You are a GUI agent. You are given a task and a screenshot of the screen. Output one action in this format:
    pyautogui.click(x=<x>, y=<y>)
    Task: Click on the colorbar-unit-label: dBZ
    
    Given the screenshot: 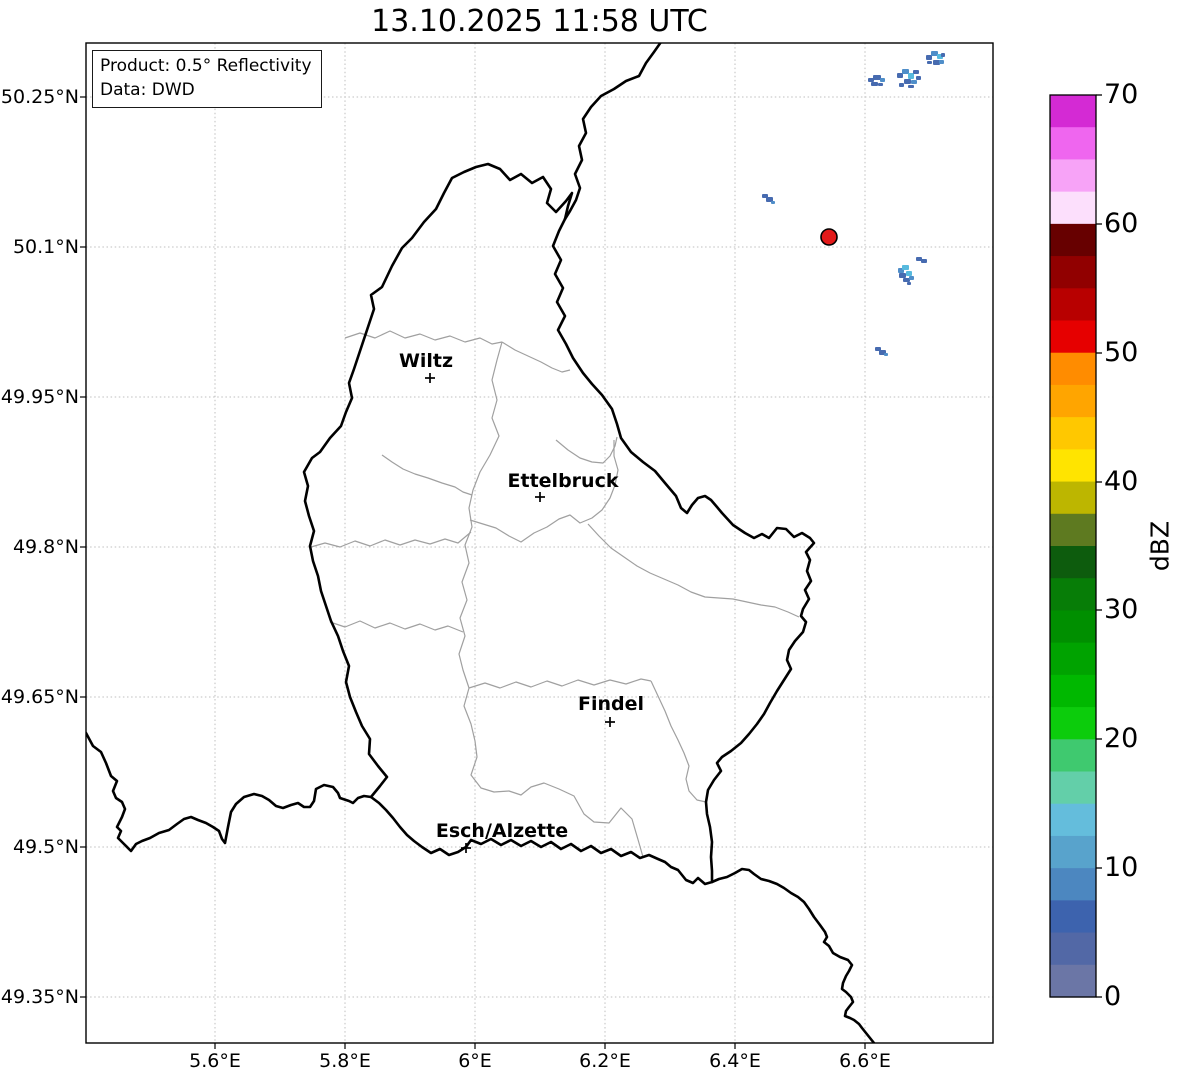 What is the action you would take?
    pyautogui.click(x=1160, y=546)
    